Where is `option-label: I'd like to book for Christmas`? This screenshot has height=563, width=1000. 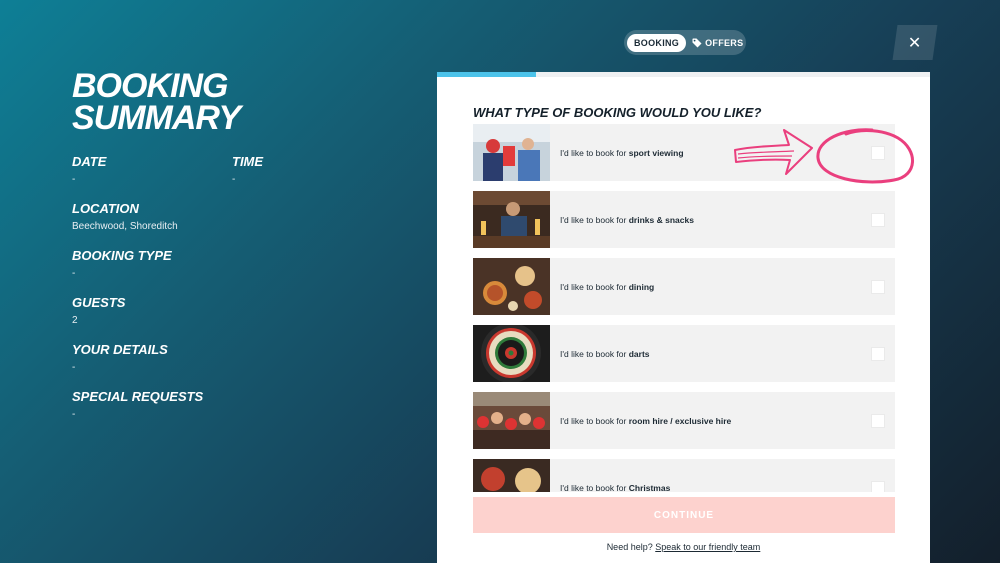 option-label: I'd like to book for Christmas is located at coordinates (615, 487).